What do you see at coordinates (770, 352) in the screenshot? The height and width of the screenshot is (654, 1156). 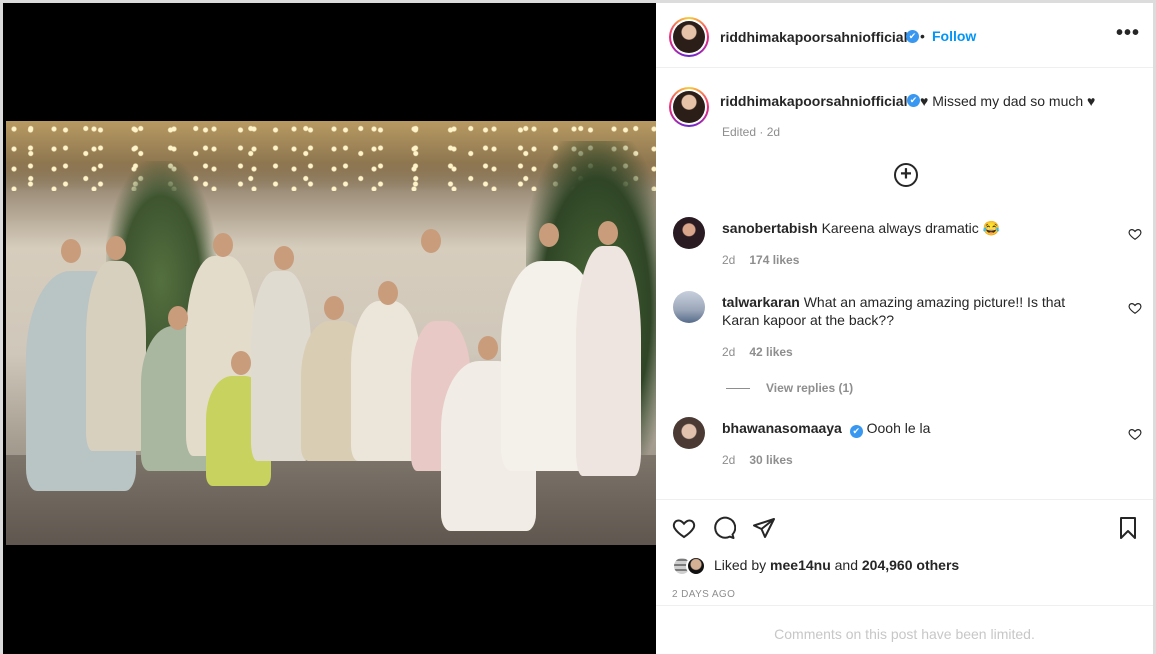 I see `comment-likes: 42 likes` at bounding box center [770, 352].